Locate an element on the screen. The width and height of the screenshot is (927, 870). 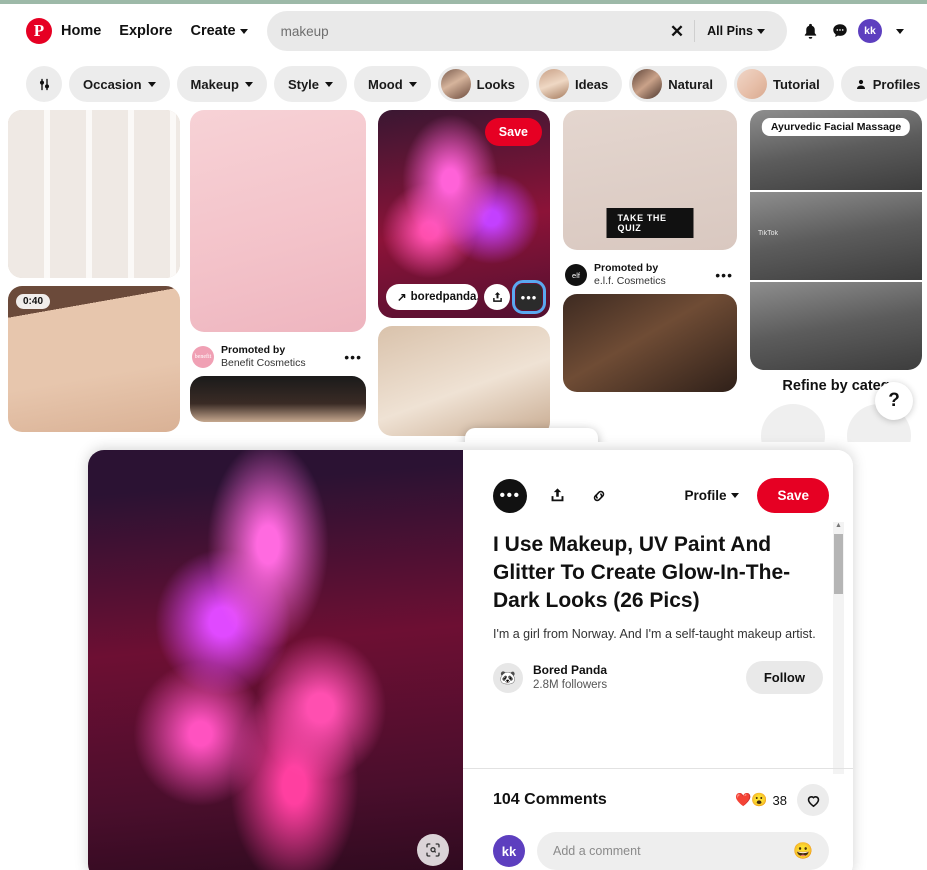
closeup-link-icon is located at coordinates (599, 496).